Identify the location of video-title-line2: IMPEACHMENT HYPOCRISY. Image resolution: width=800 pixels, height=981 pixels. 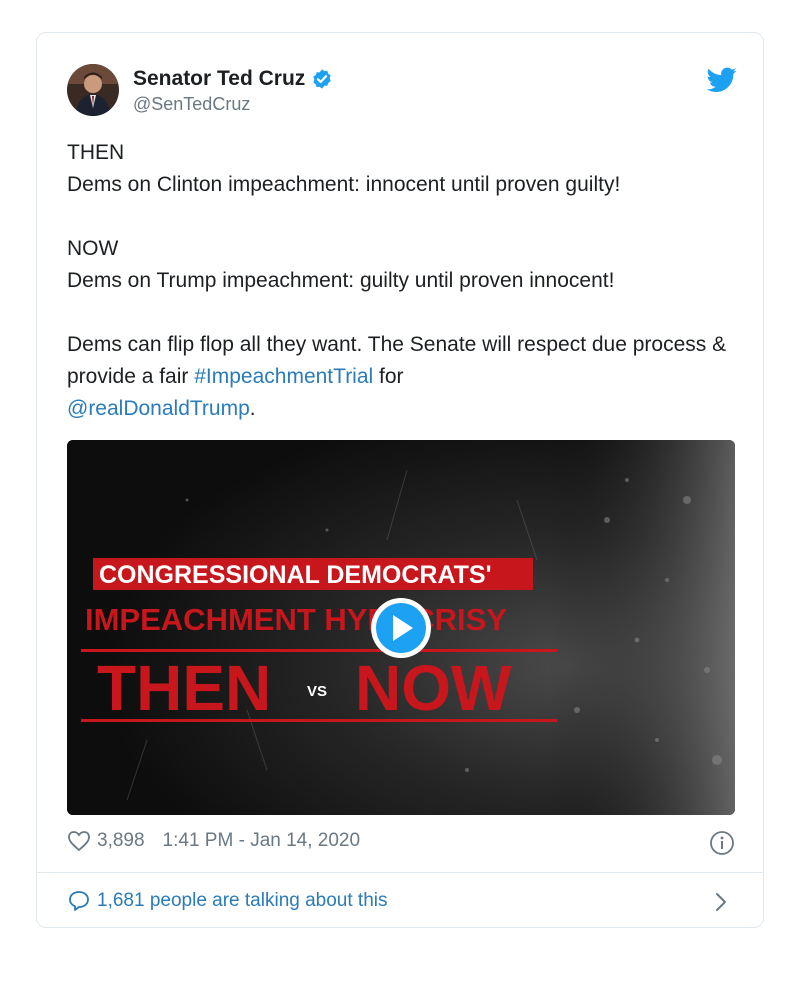
(296, 619).